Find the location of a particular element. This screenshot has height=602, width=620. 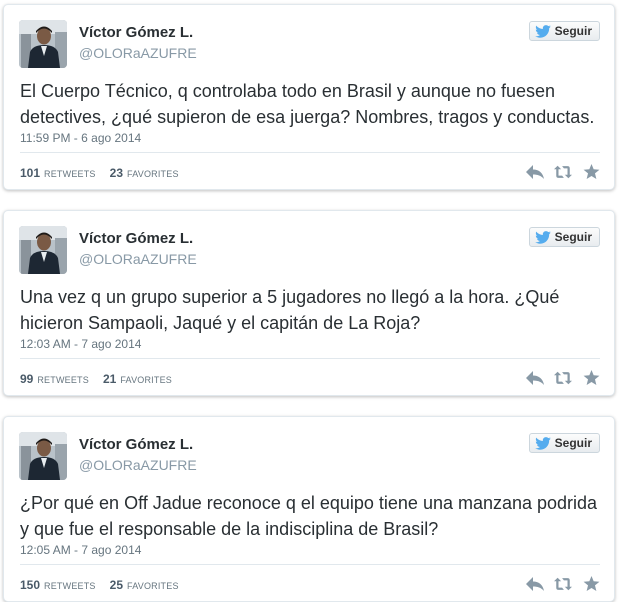

tweet-timestamp: 12:05 AM - 7 ago 2014 is located at coordinates (80, 550).